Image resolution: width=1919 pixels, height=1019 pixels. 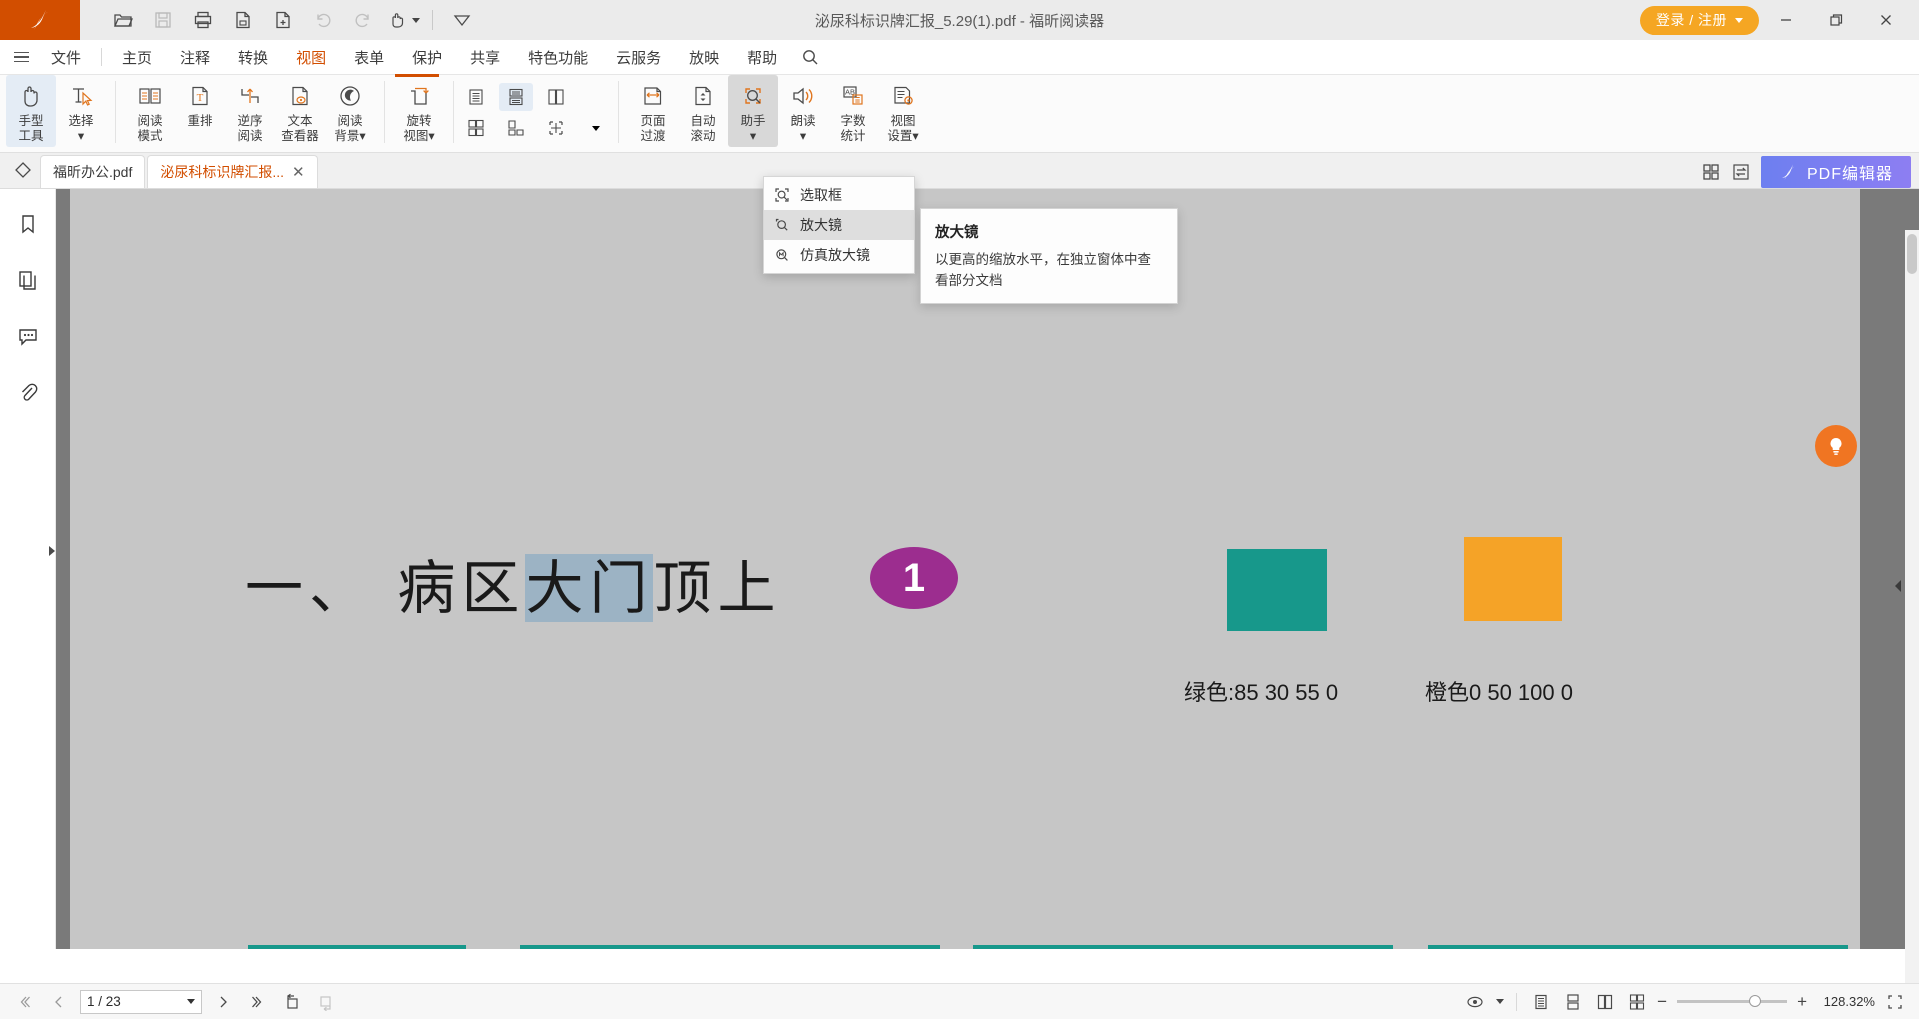 What do you see at coordinates (462, 20) in the screenshot?
I see `customize-icon` at bounding box center [462, 20].